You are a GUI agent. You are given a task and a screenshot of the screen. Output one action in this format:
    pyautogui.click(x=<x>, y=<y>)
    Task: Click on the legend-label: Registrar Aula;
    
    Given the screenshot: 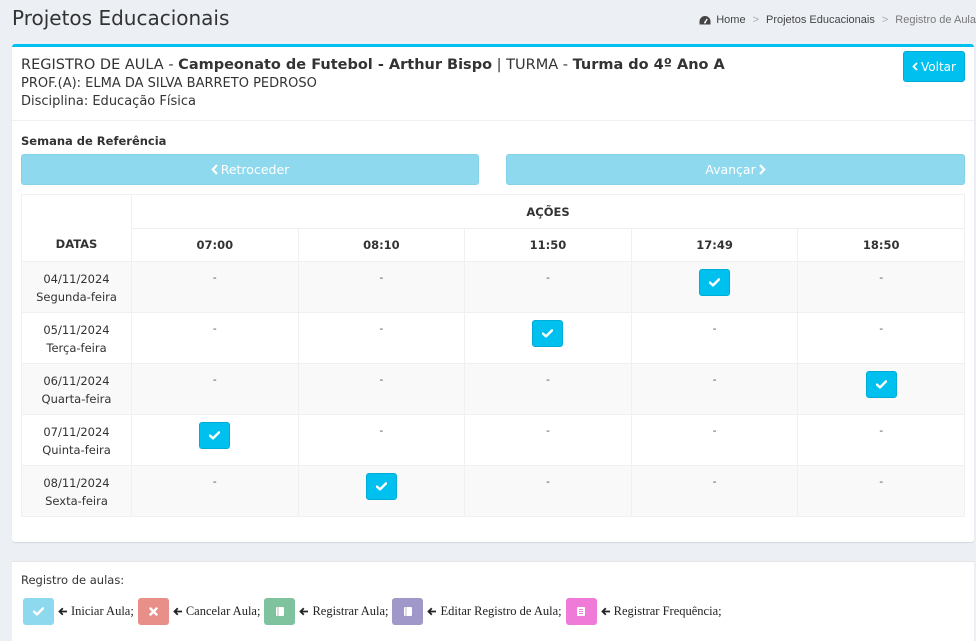 What is the action you would take?
    pyautogui.click(x=350, y=611)
    